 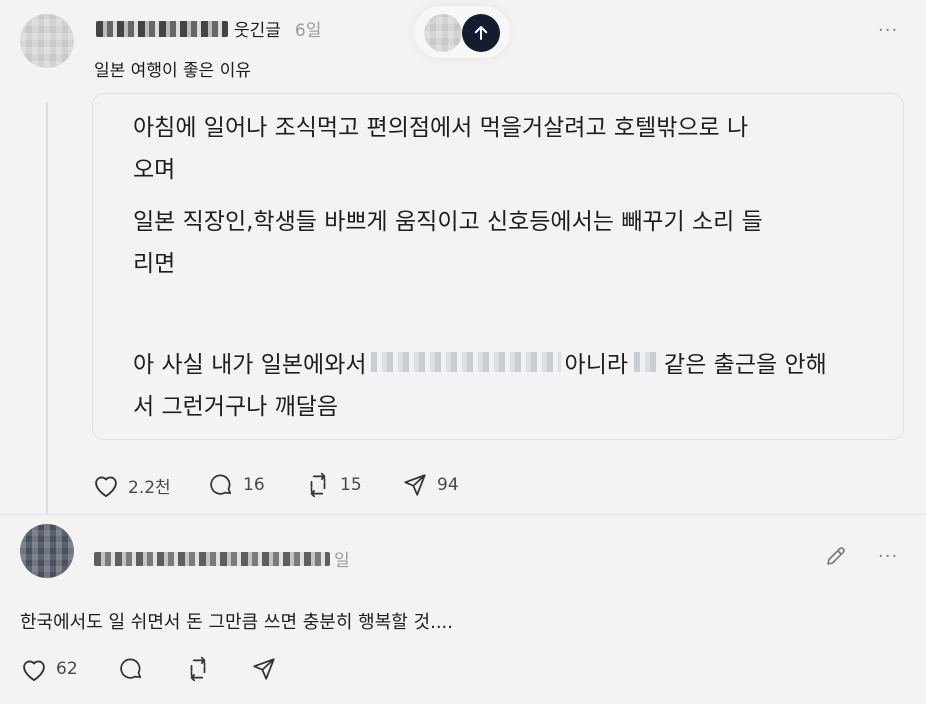 What do you see at coordinates (172, 71) in the screenshot?
I see `post-title: 일본 여행이 좋은 이유` at bounding box center [172, 71].